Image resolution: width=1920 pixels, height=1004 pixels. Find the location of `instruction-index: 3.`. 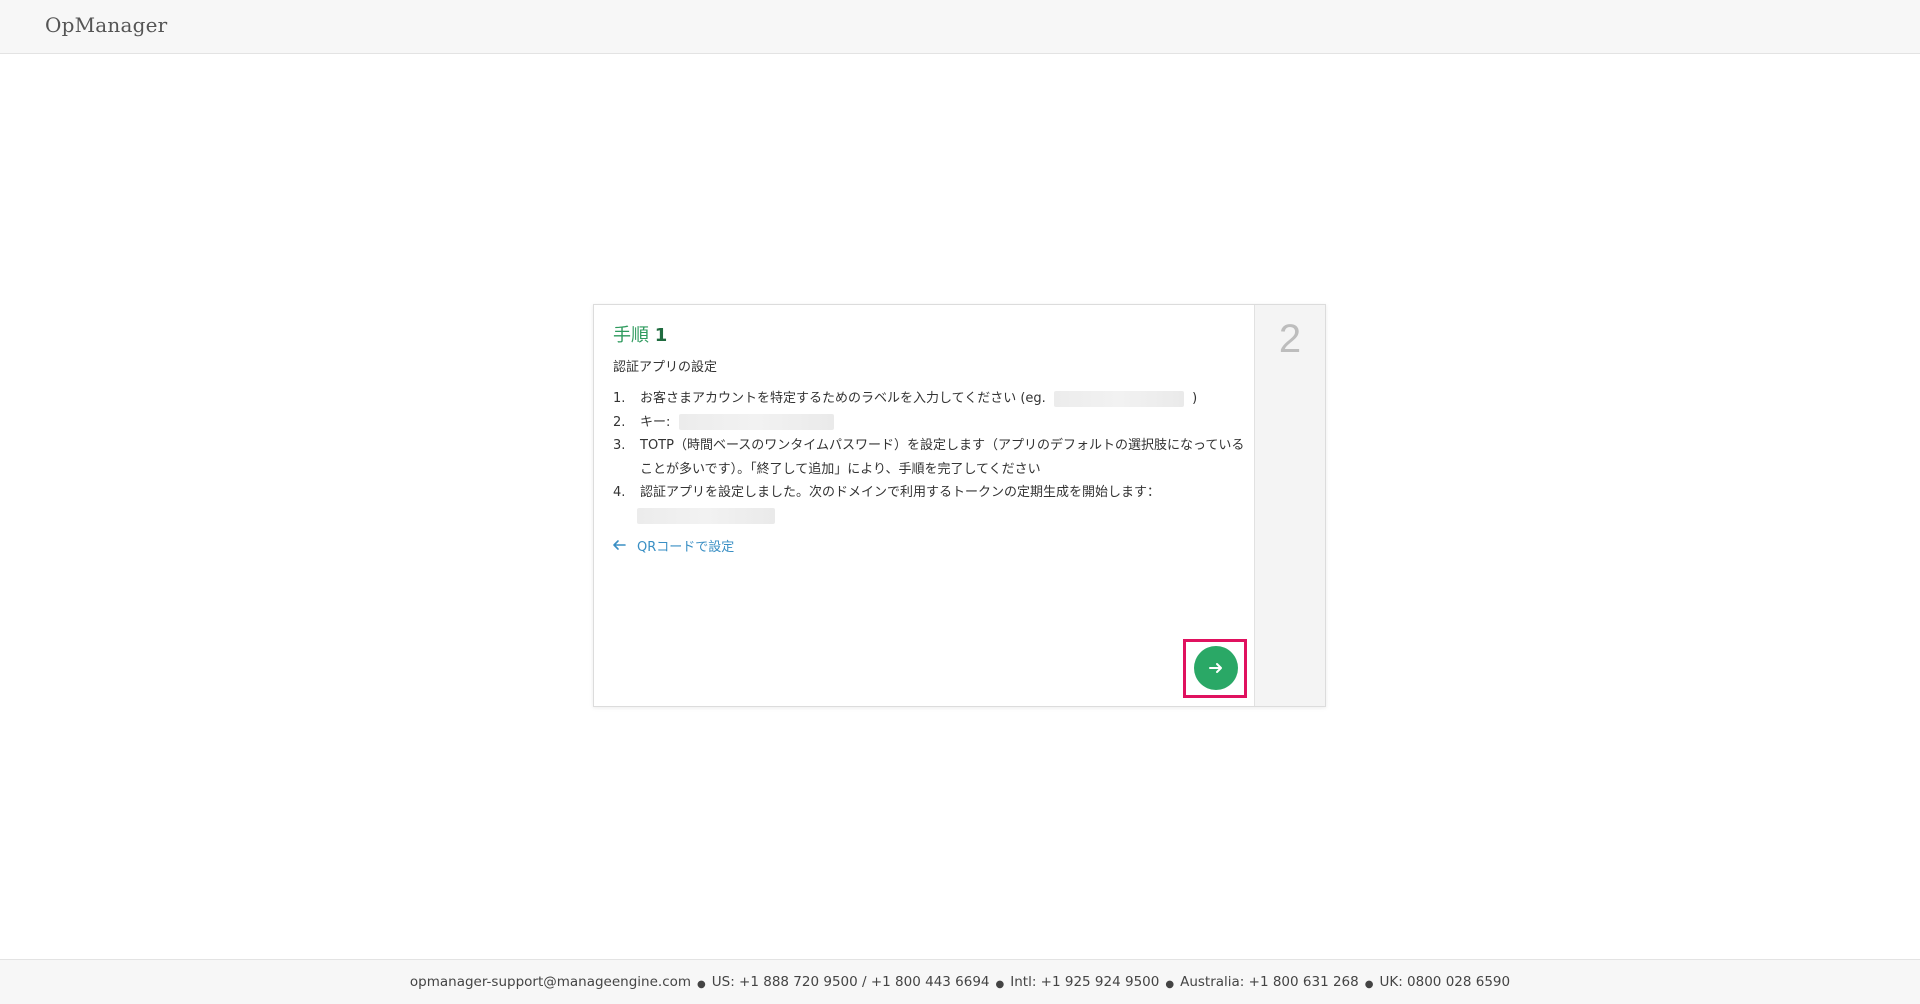

instruction-index: 3. is located at coordinates (619, 445).